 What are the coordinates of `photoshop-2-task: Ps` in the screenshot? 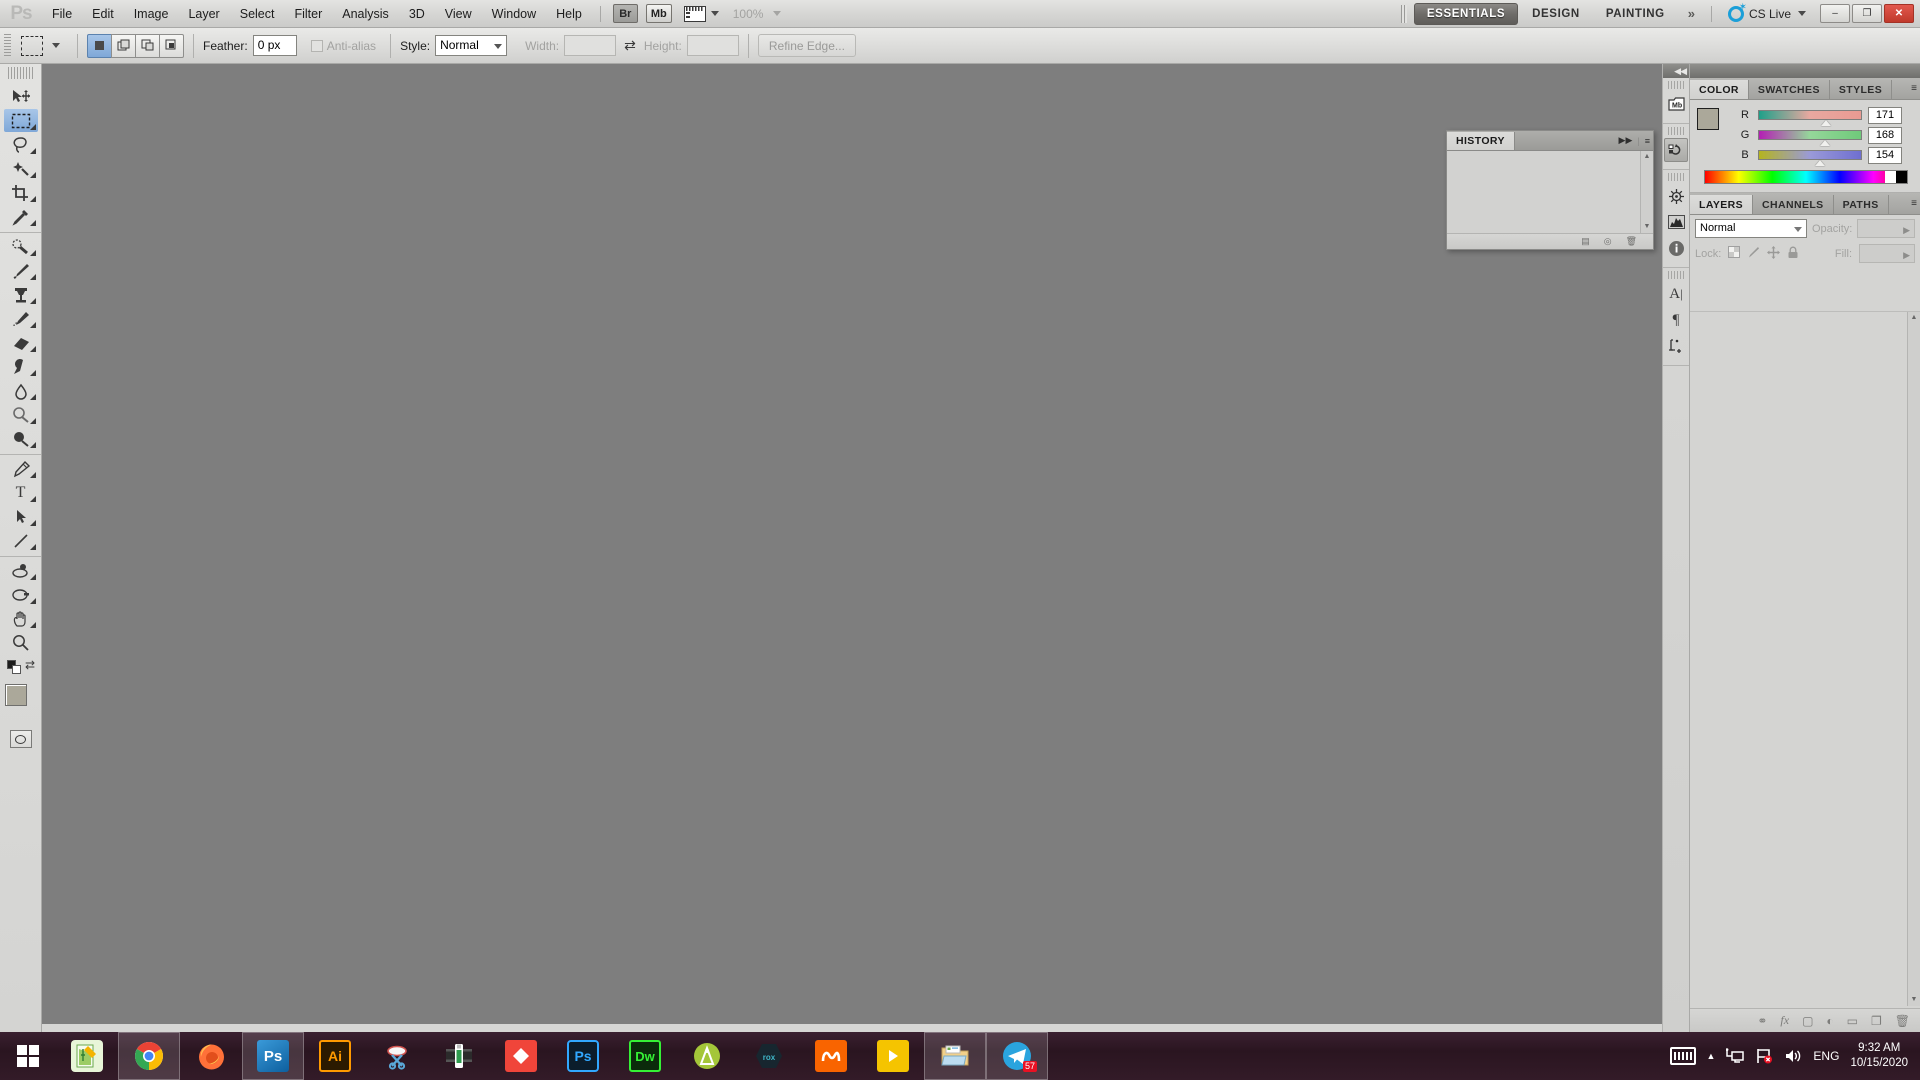 It's located at (583, 1056).